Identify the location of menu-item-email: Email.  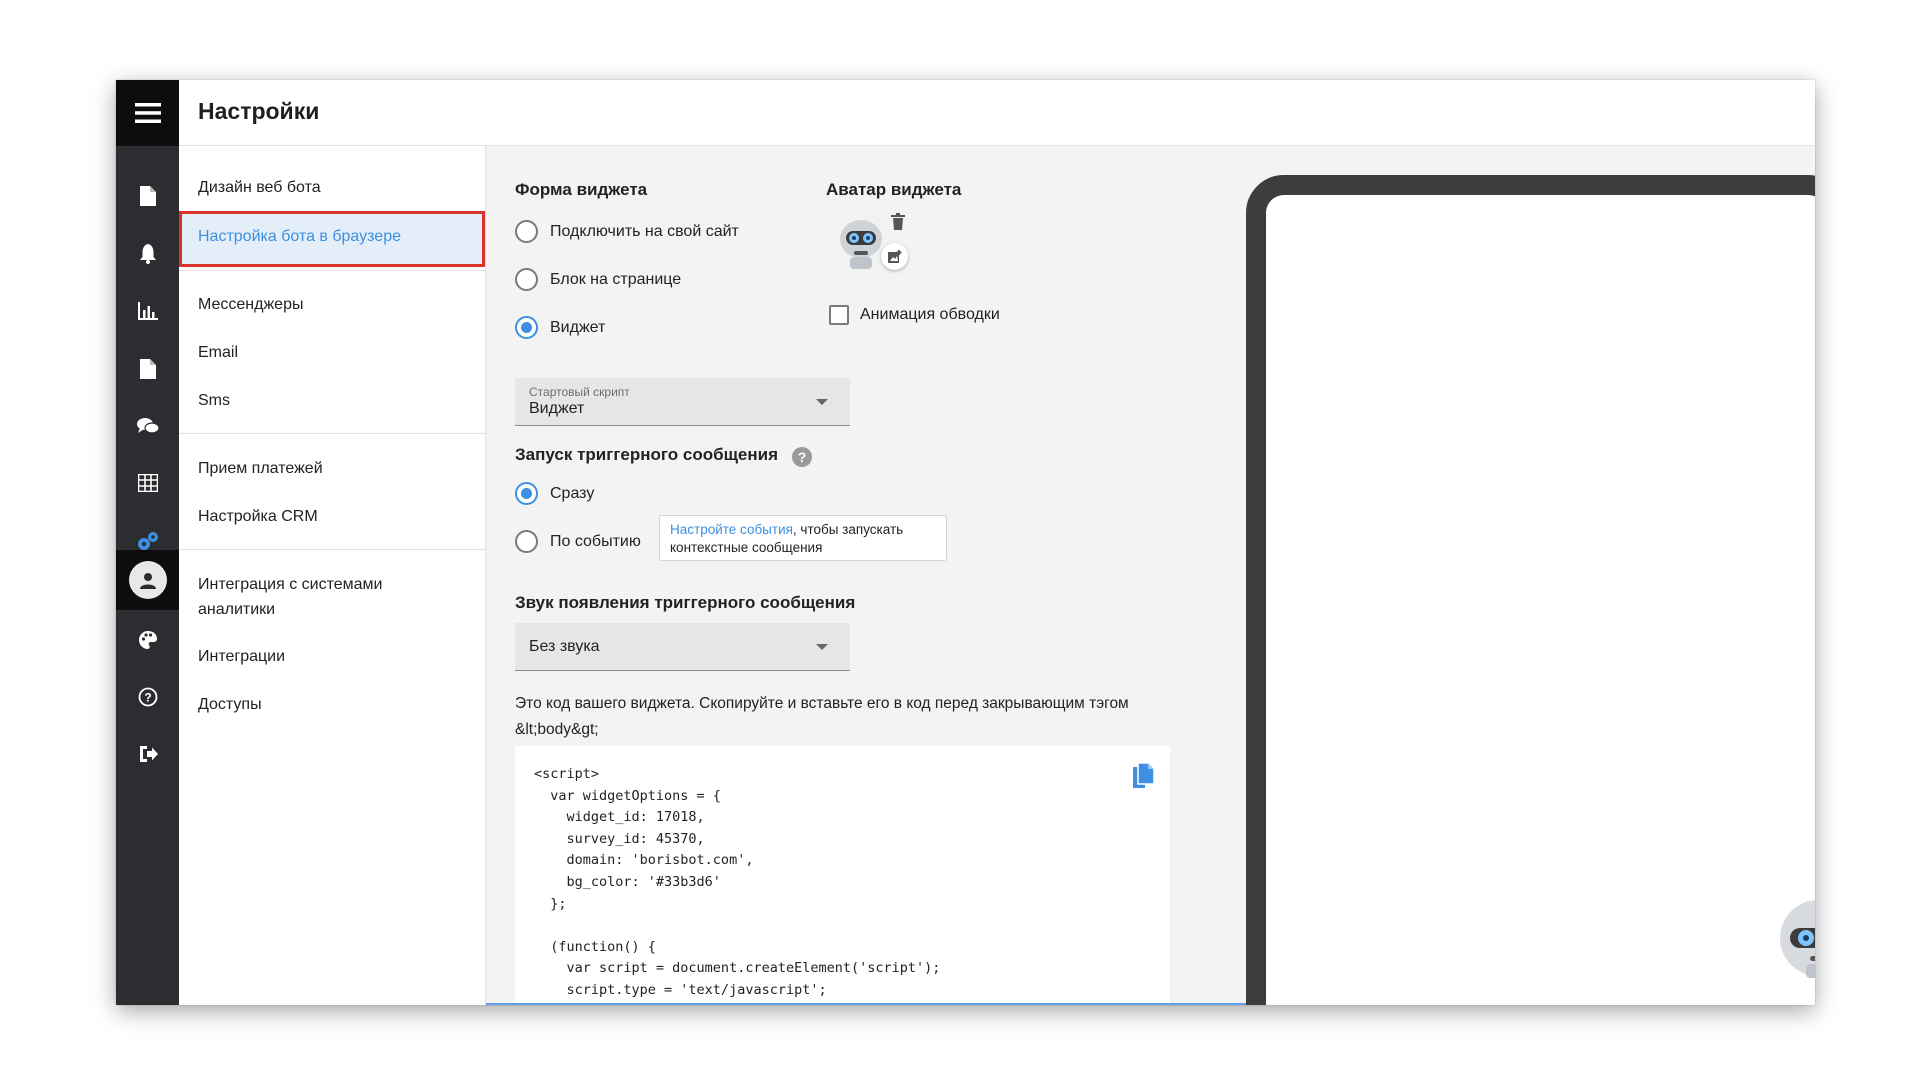
(218, 352).